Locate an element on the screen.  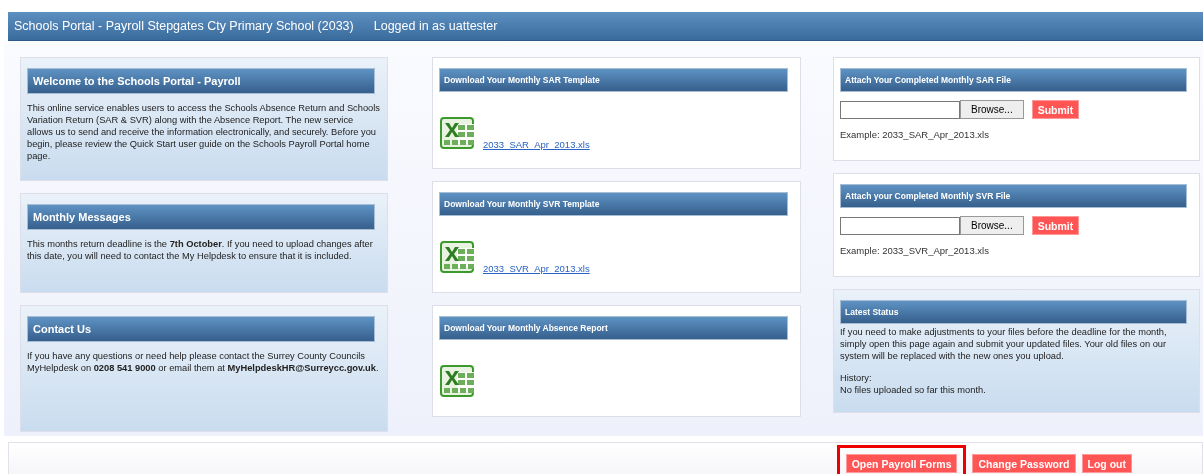
panel-header: Contact Us is located at coordinates (201, 329).